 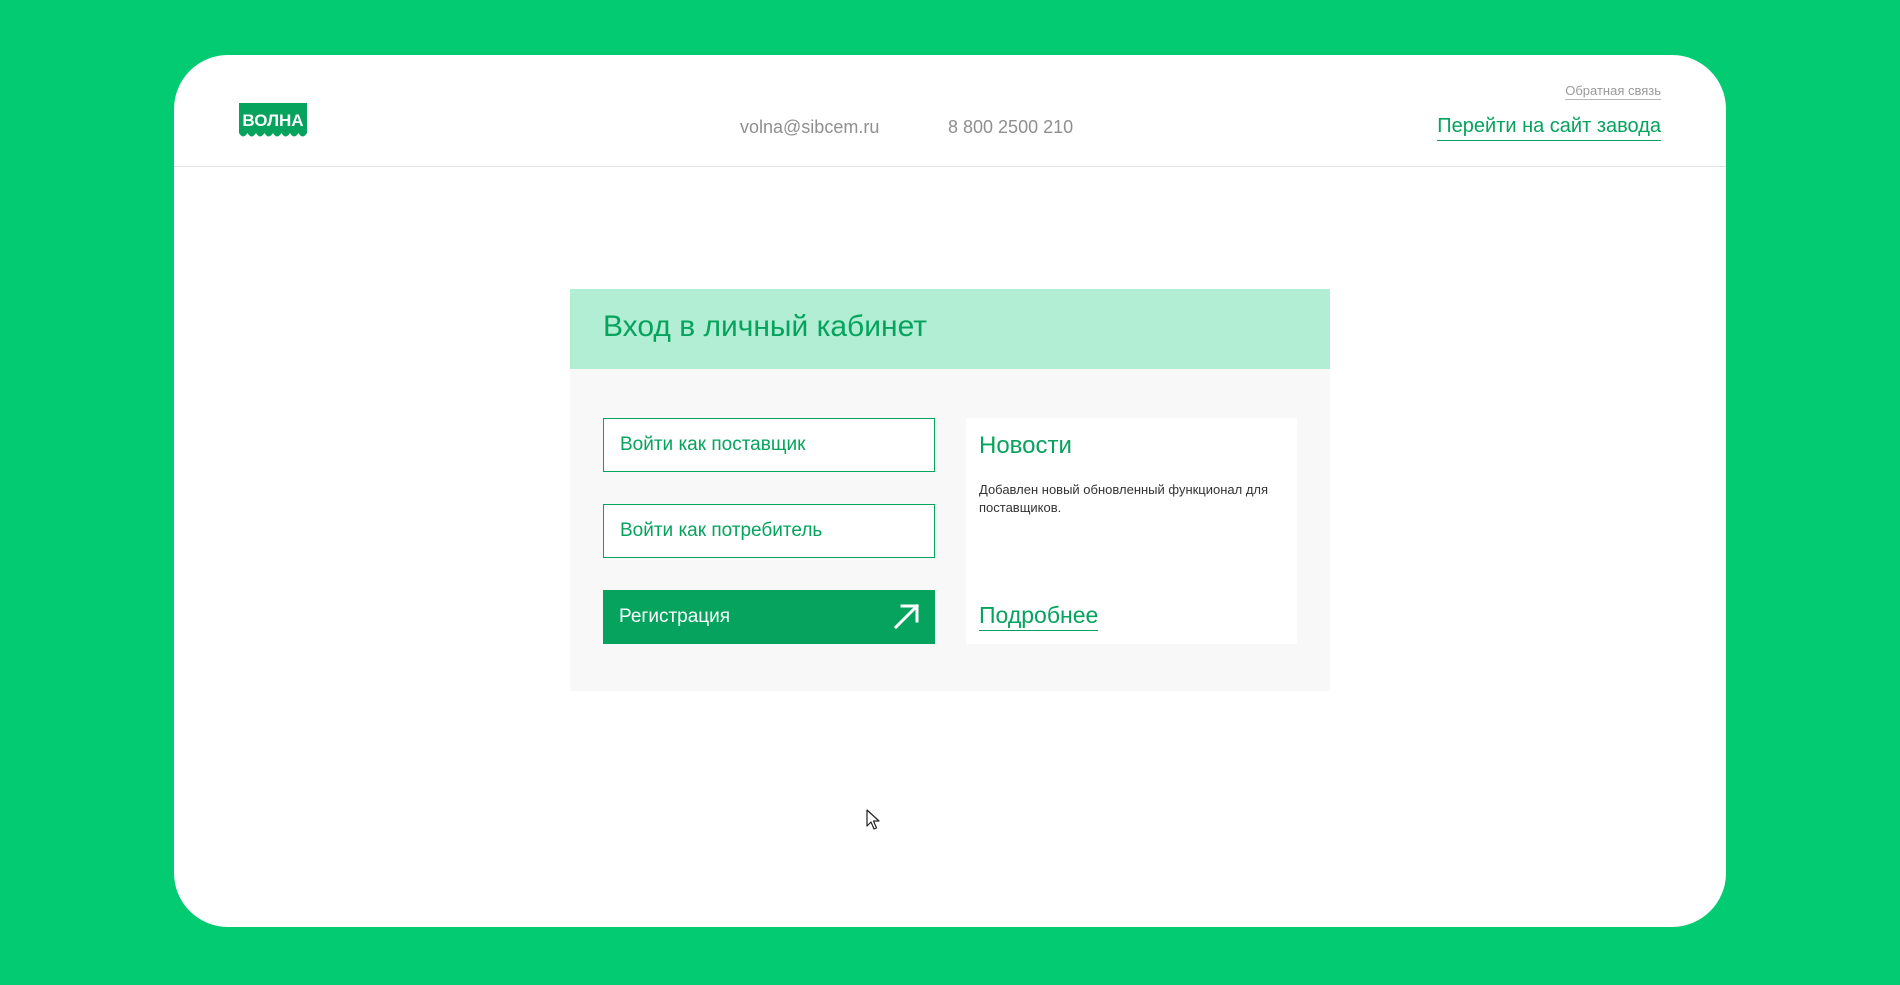 What do you see at coordinates (1549, 128) in the screenshot?
I see `factory-site-link: Перейти на сайт завода` at bounding box center [1549, 128].